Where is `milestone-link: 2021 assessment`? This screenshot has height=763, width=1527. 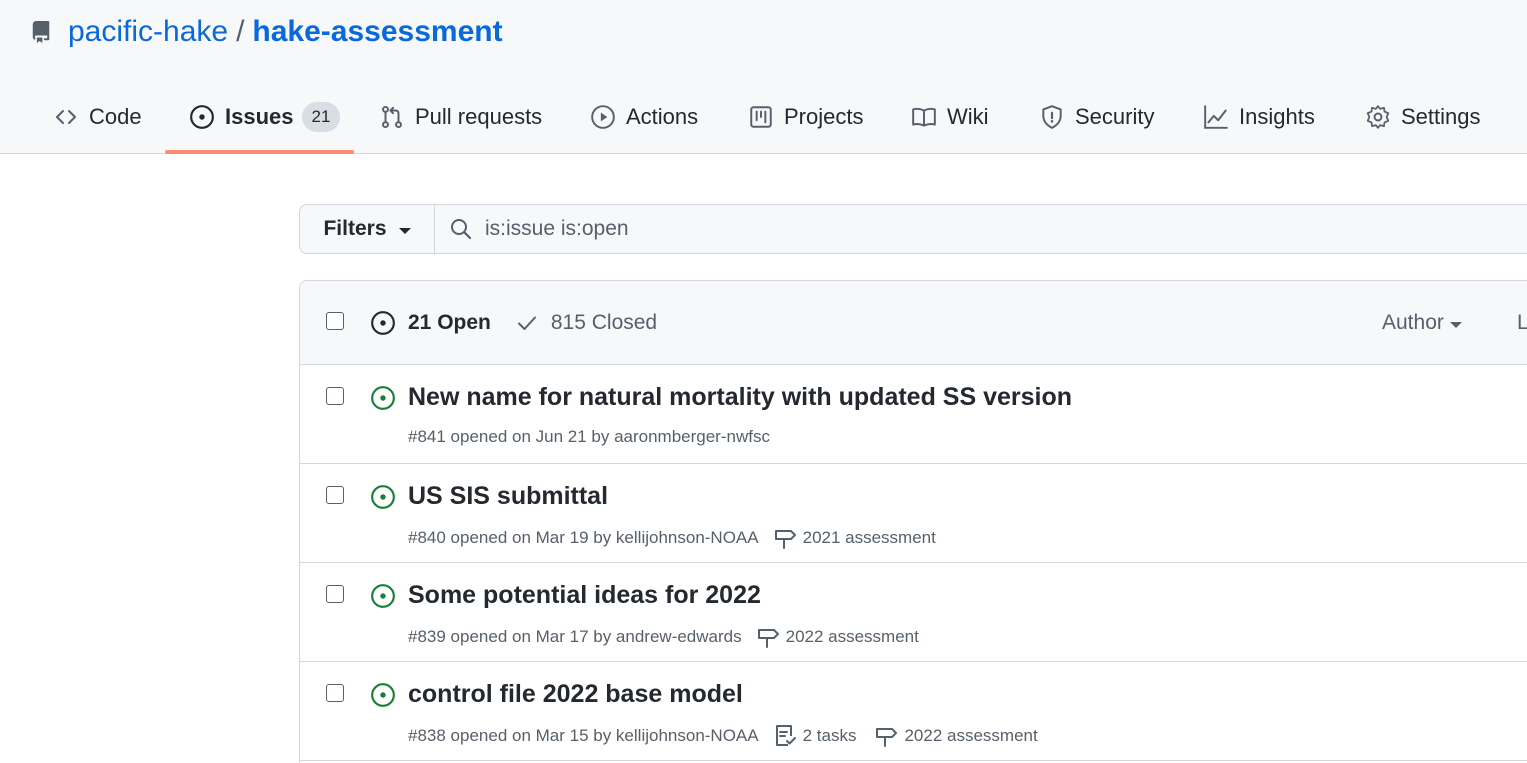
milestone-link: 2021 assessment is located at coordinates (854, 538).